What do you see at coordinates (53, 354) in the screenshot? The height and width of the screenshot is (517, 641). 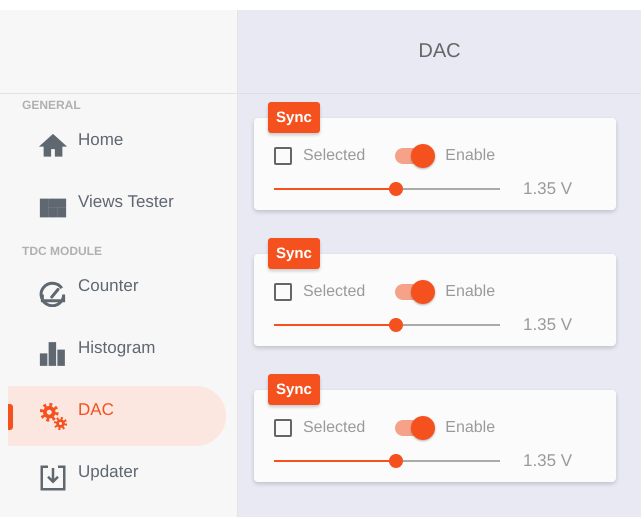 I see `bar-chart-icon` at bounding box center [53, 354].